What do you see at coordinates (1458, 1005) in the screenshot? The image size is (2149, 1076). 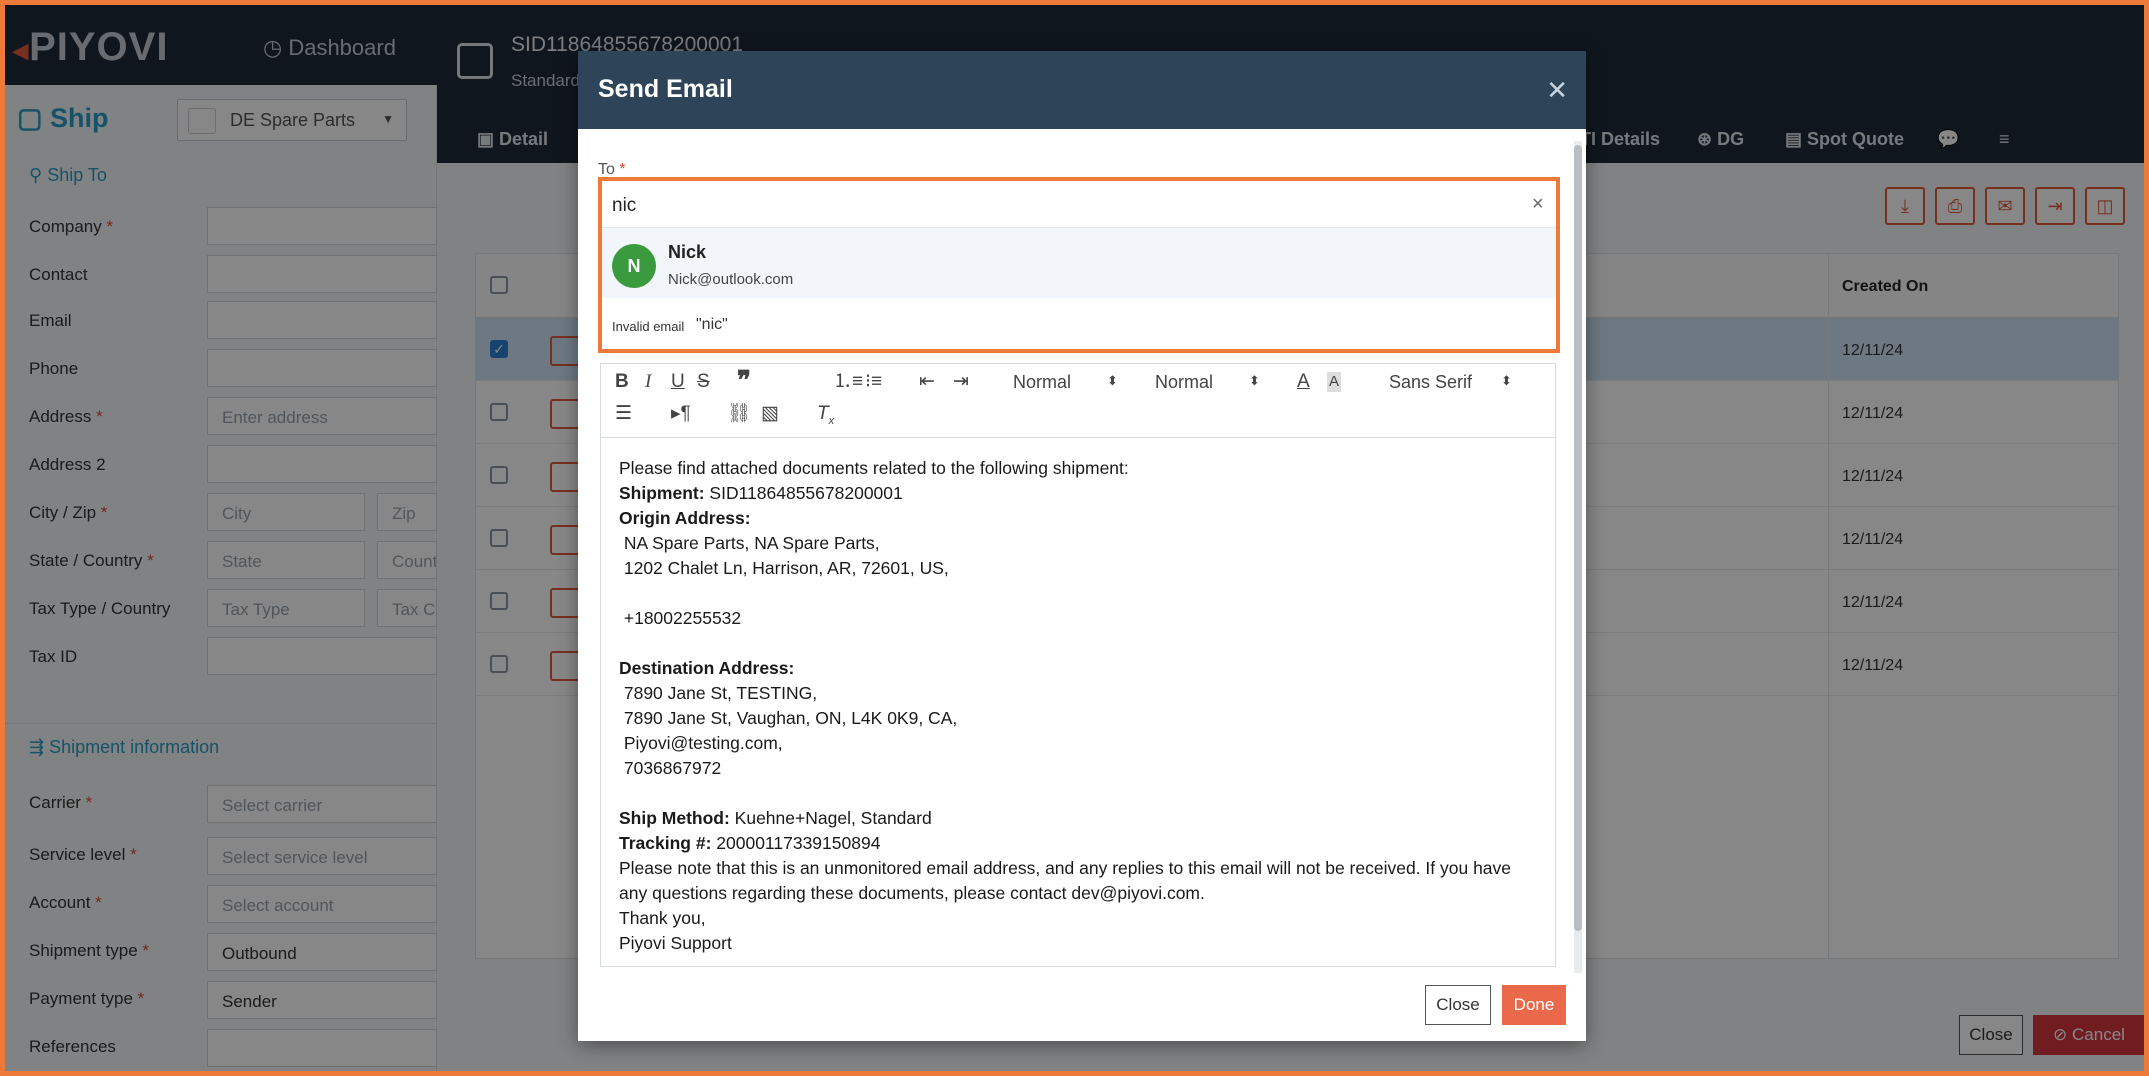 I see `close-button: Close` at bounding box center [1458, 1005].